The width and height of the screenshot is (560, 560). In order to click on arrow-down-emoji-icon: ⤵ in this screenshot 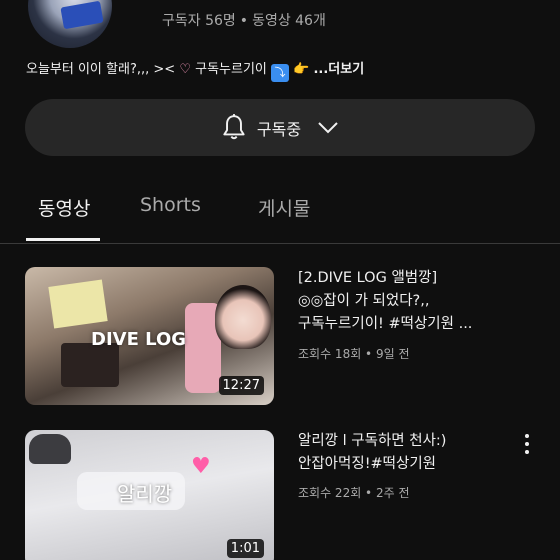, I will do `click(280, 73)`.